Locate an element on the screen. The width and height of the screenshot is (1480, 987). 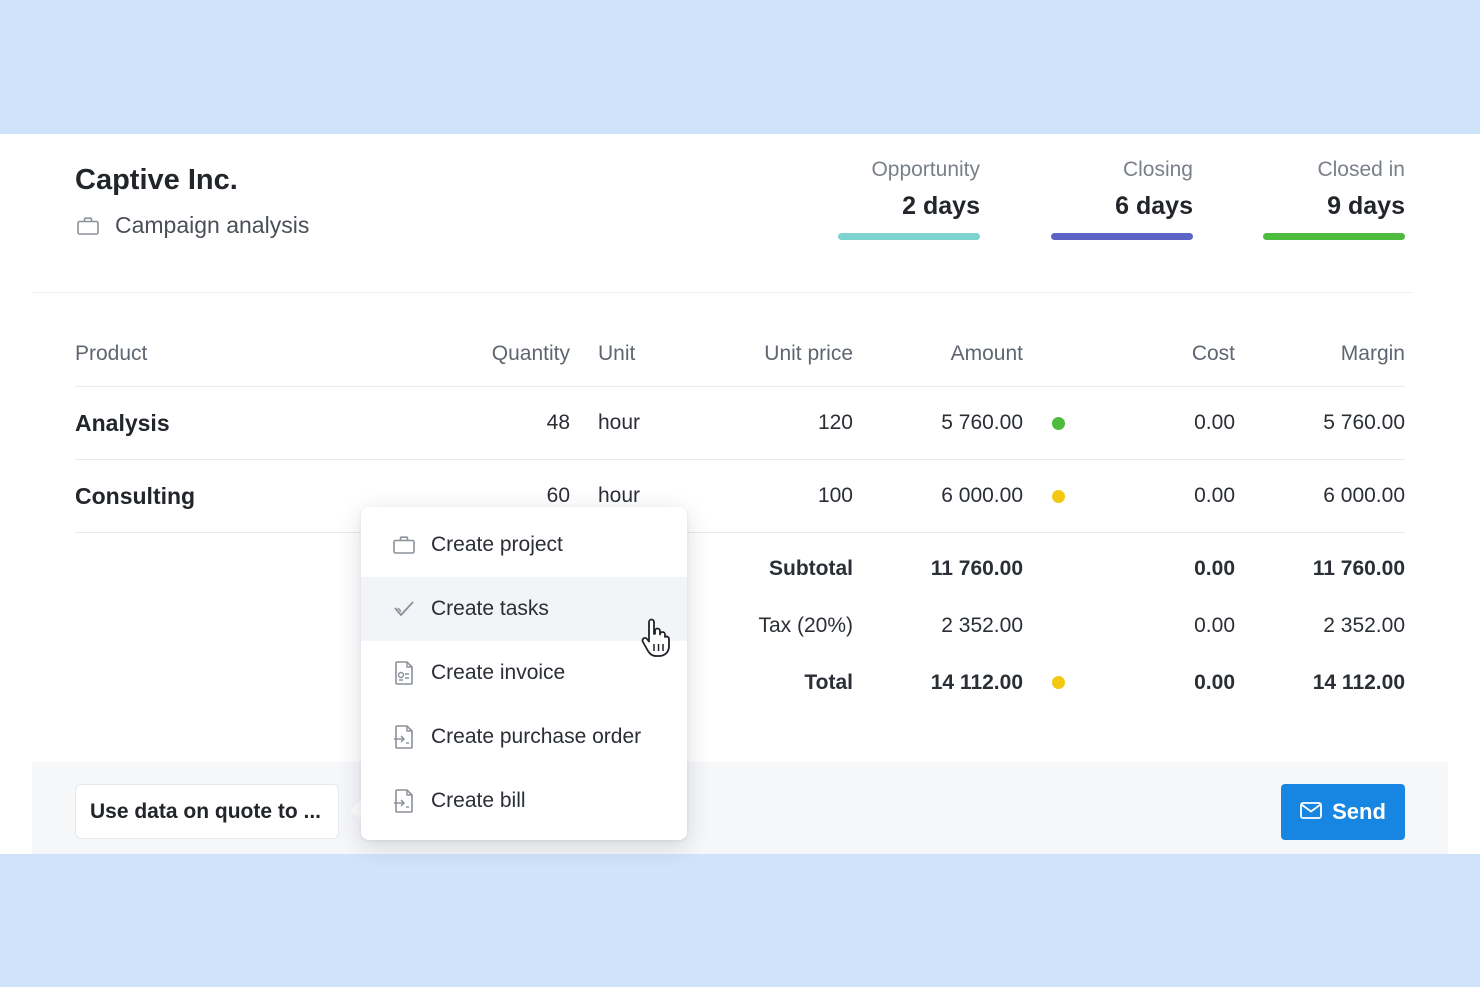
column-header-amount: Amount is located at coordinates (951, 354).